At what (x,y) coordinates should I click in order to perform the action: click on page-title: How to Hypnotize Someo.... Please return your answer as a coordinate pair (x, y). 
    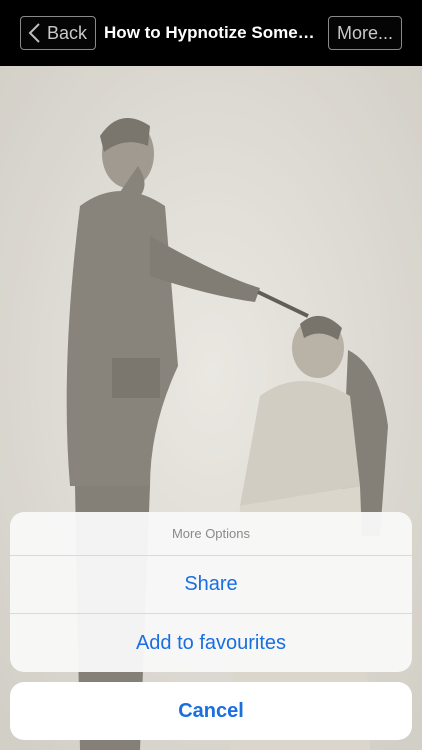
    Looking at the image, I should click on (213, 32).